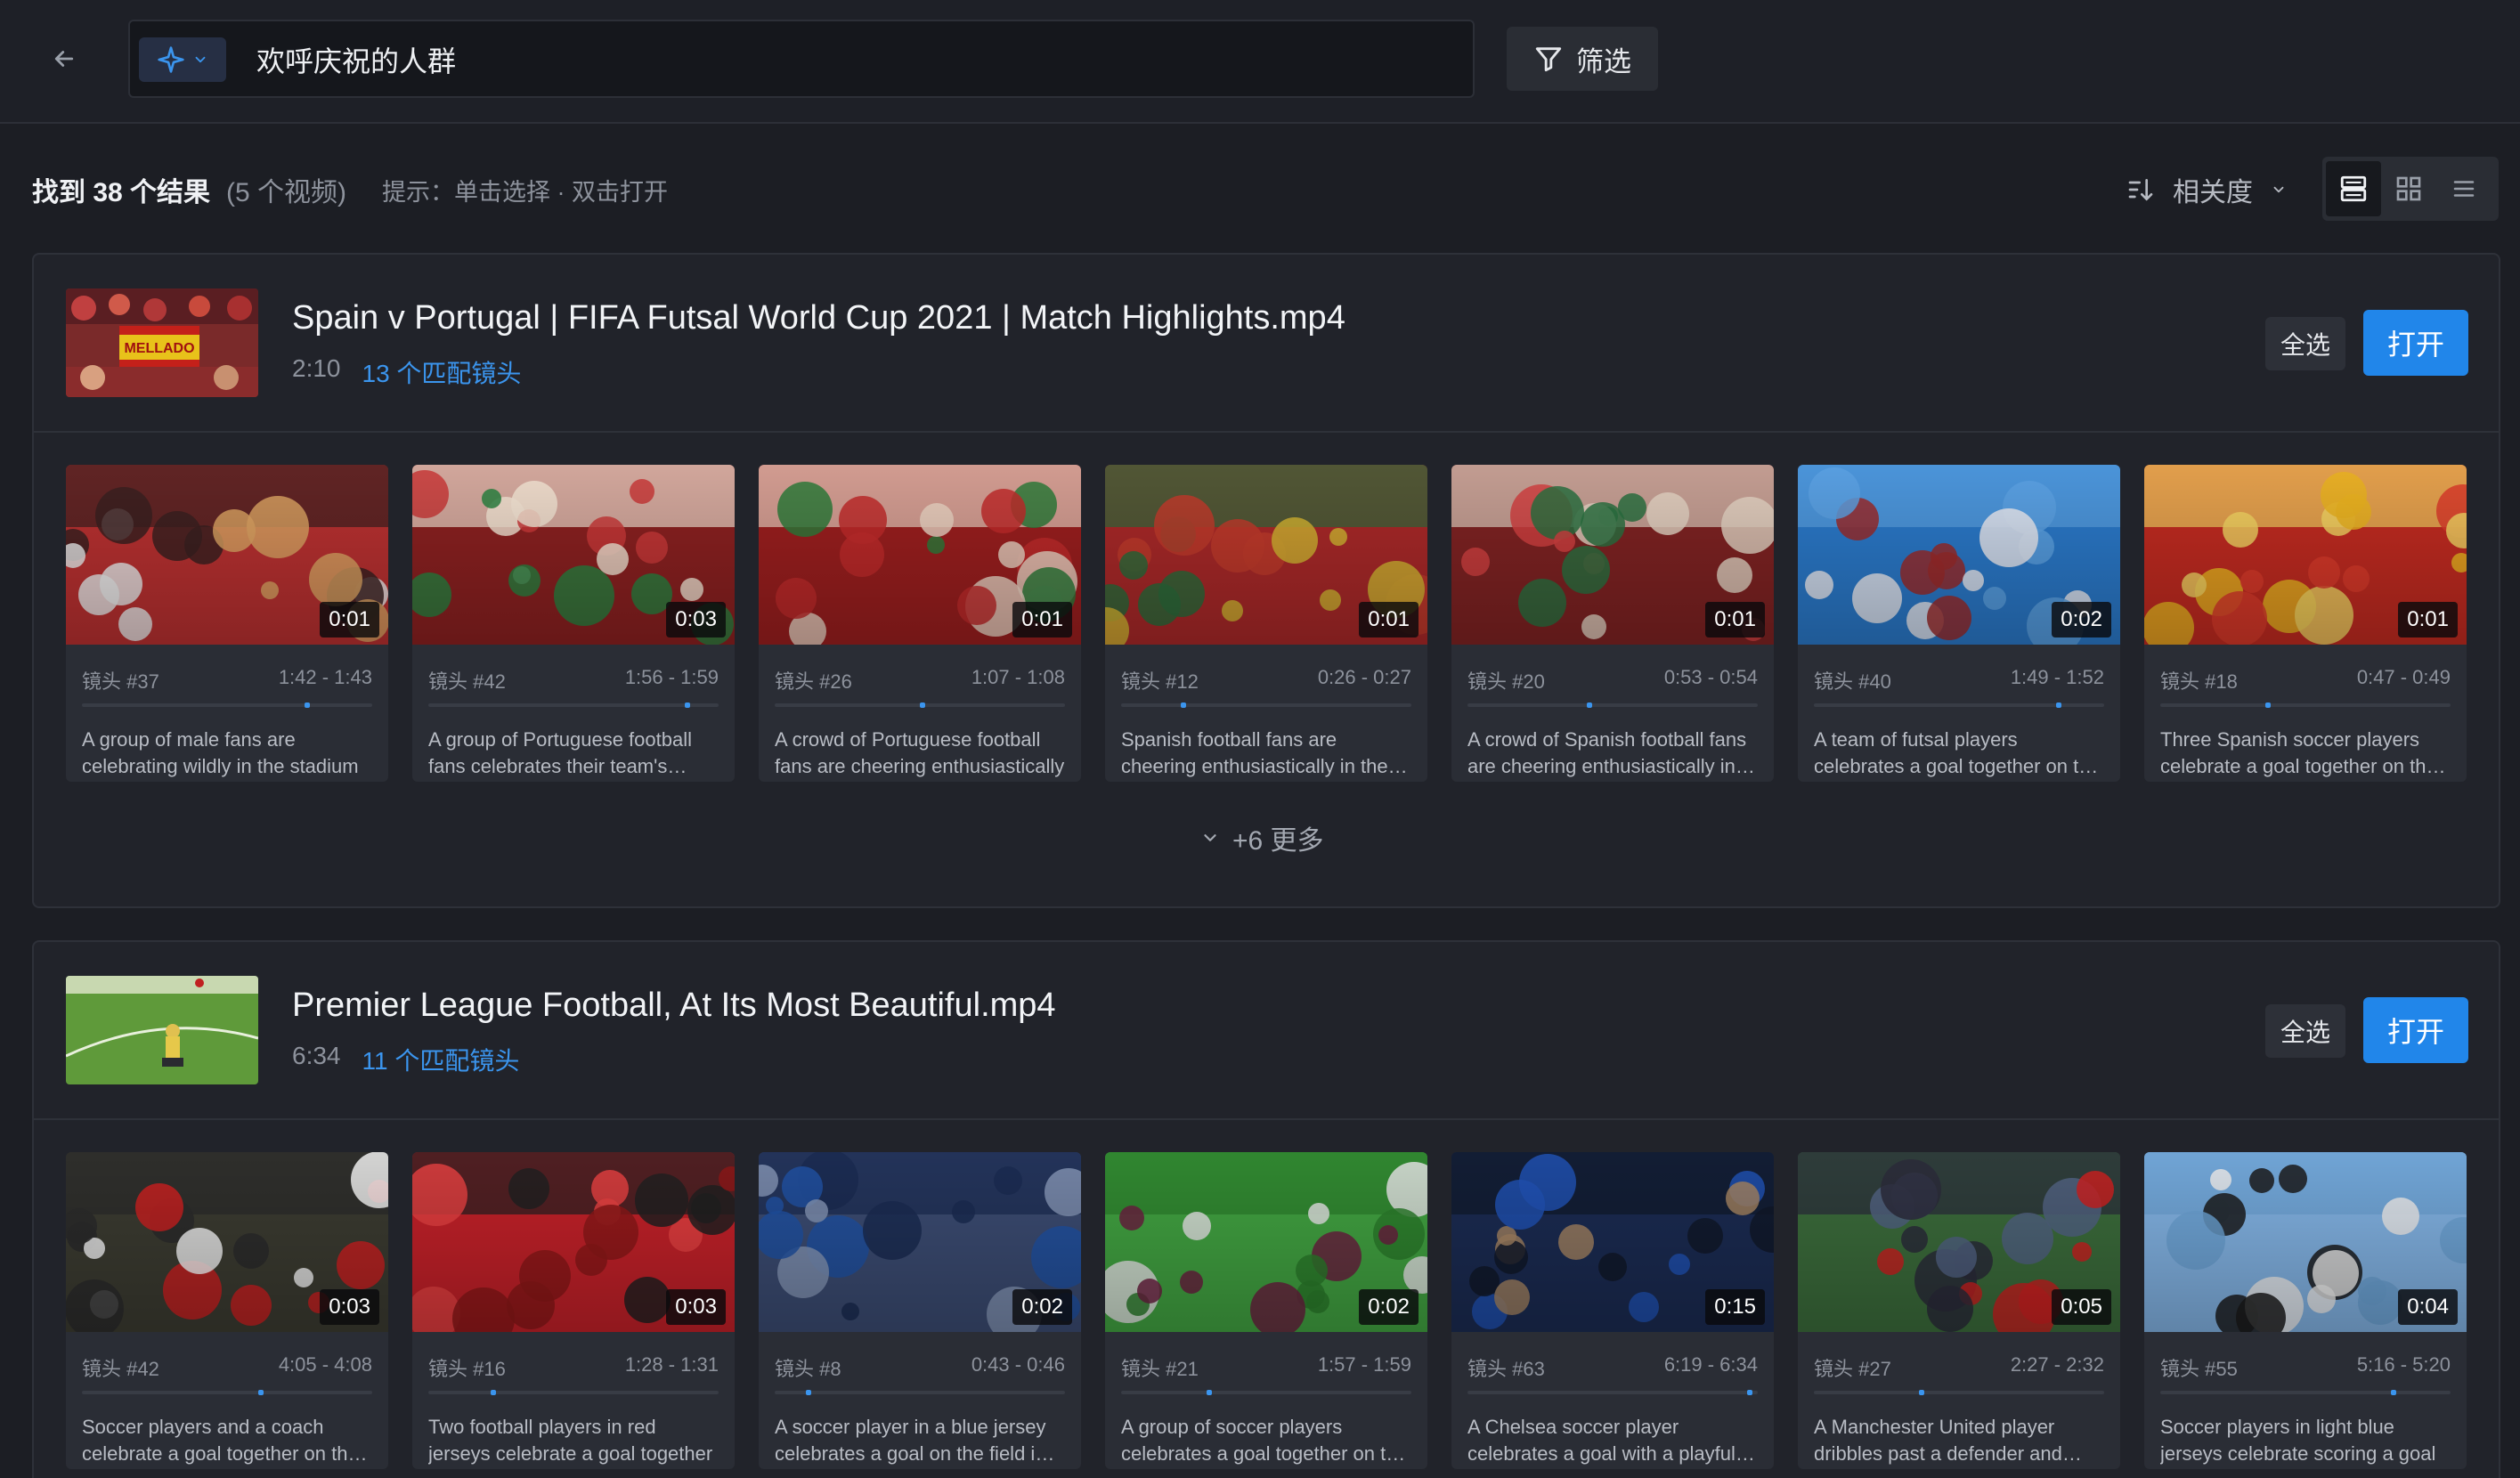 Image resolution: width=2520 pixels, height=1478 pixels. What do you see at coordinates (2403, 1364) in the screenshot?
I see `shot-time-range: 5:16 - 5:20` at bounding box center [2403, 1364].